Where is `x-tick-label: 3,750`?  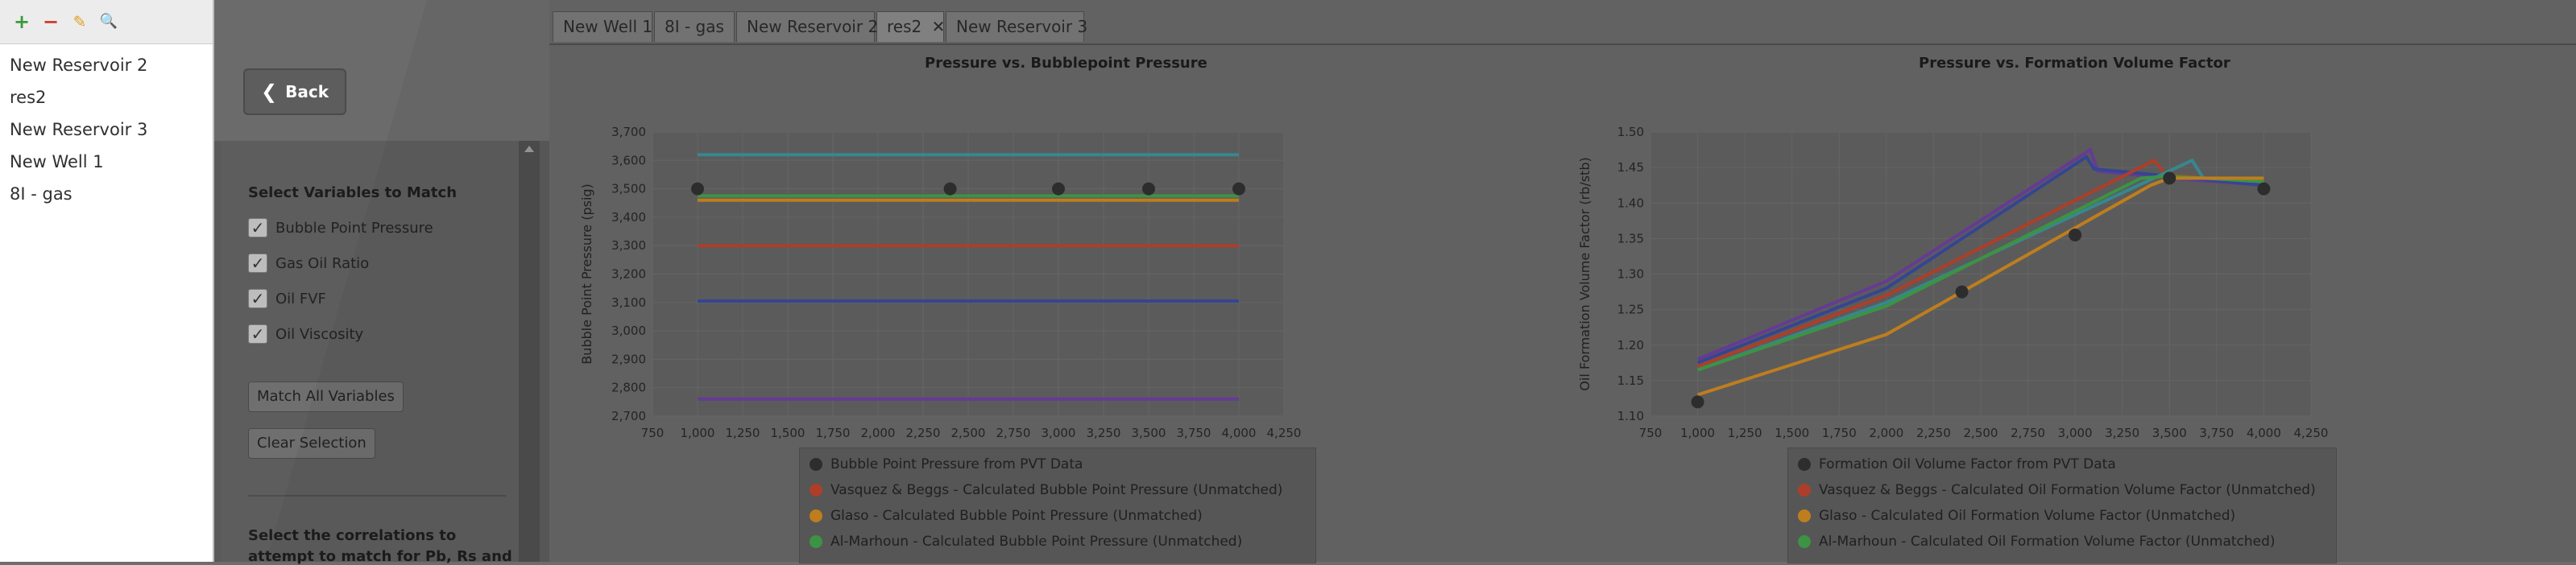
x-tick-label: 3,750 is located at coordinates (2216, 433).